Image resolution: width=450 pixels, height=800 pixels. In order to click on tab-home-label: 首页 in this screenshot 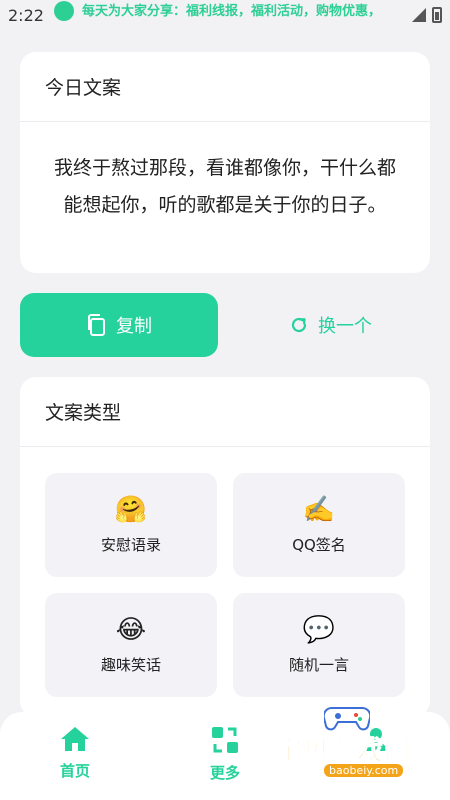, I will do `click(74, 771)`.